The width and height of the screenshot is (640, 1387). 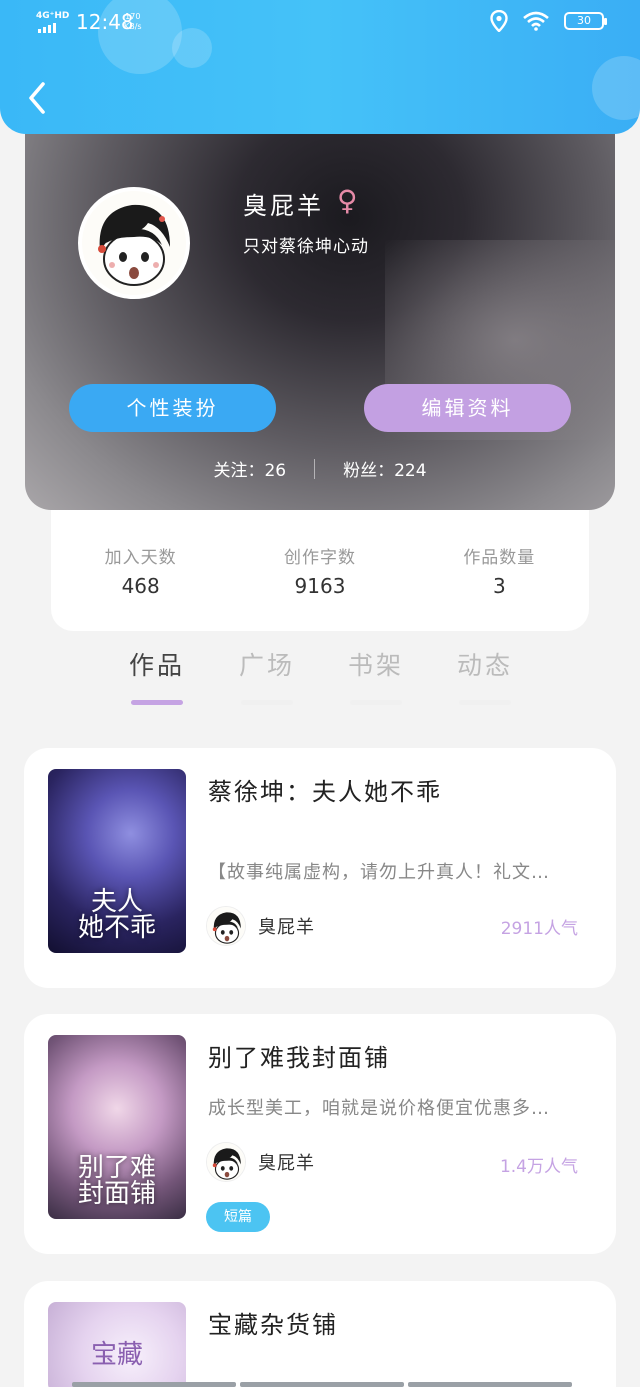 I want to click on tab-square: 广场, so click(x=267, y=675).